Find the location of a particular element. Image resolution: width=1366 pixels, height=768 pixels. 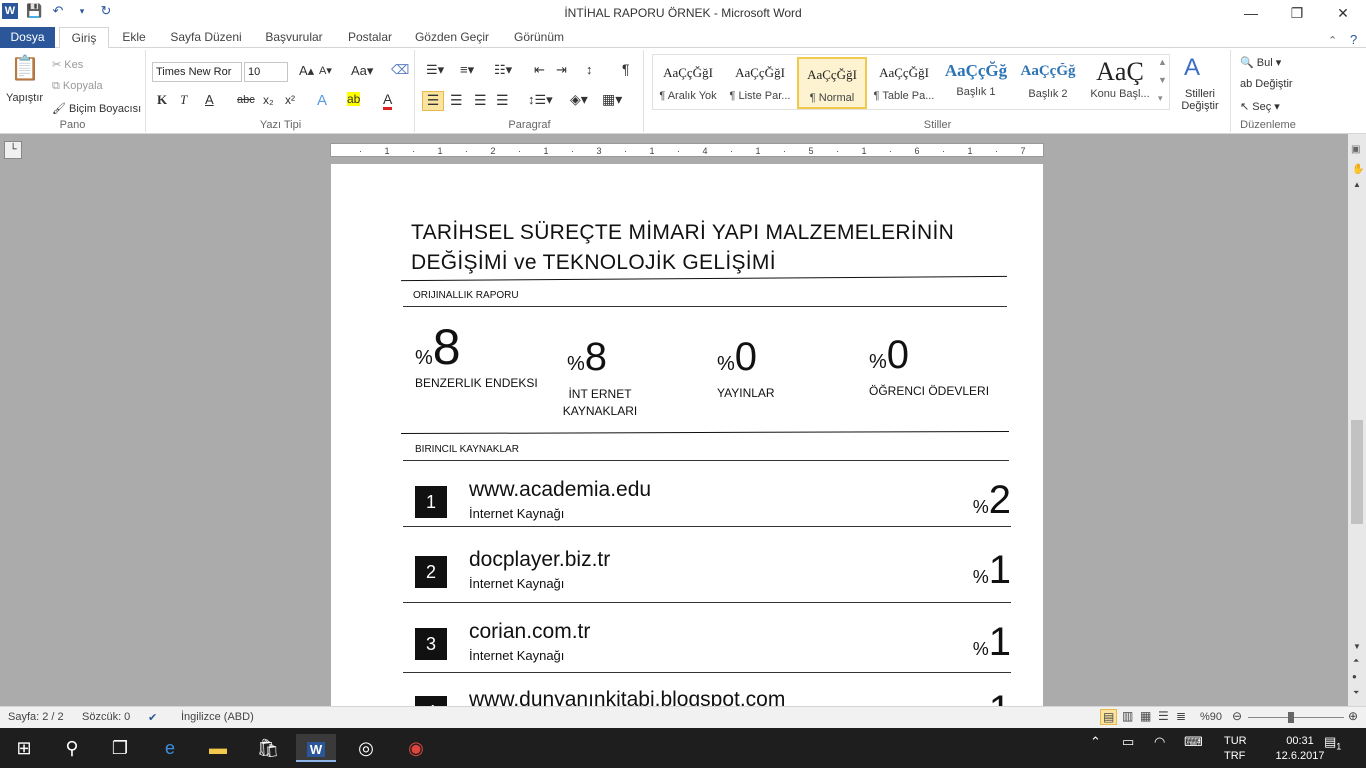

notification-icon: ▤1 is located at coordinates (1332, 743).